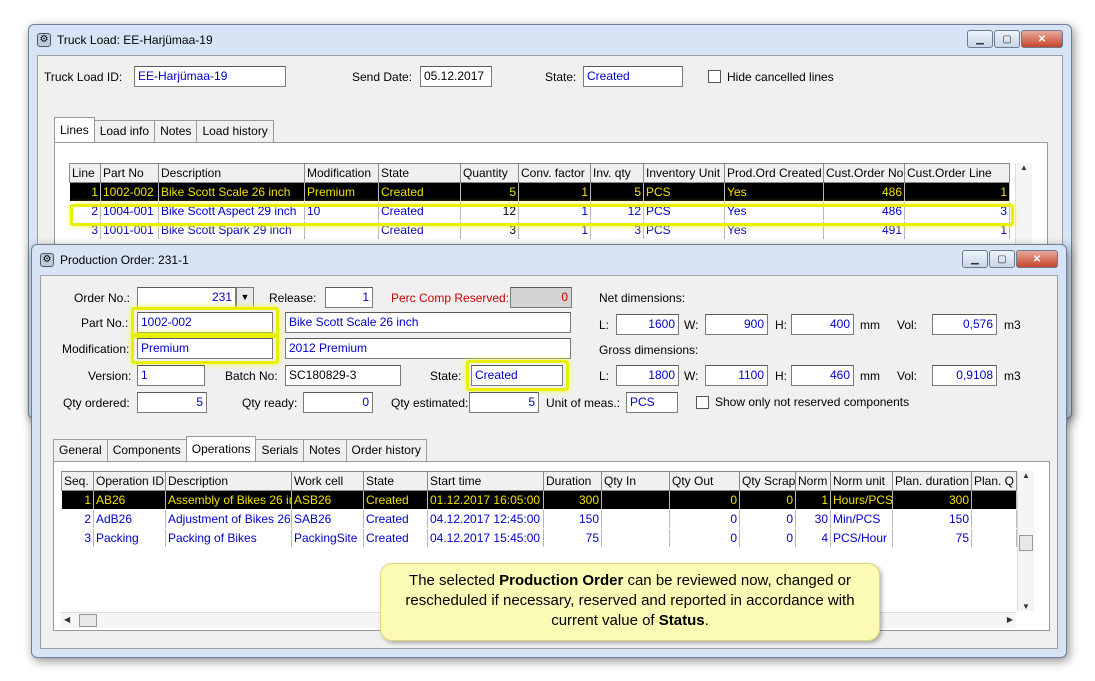  Describe the element at coordinates (327, 481) in the screenshot. I see `col-work-cell: Work cell` at that location.